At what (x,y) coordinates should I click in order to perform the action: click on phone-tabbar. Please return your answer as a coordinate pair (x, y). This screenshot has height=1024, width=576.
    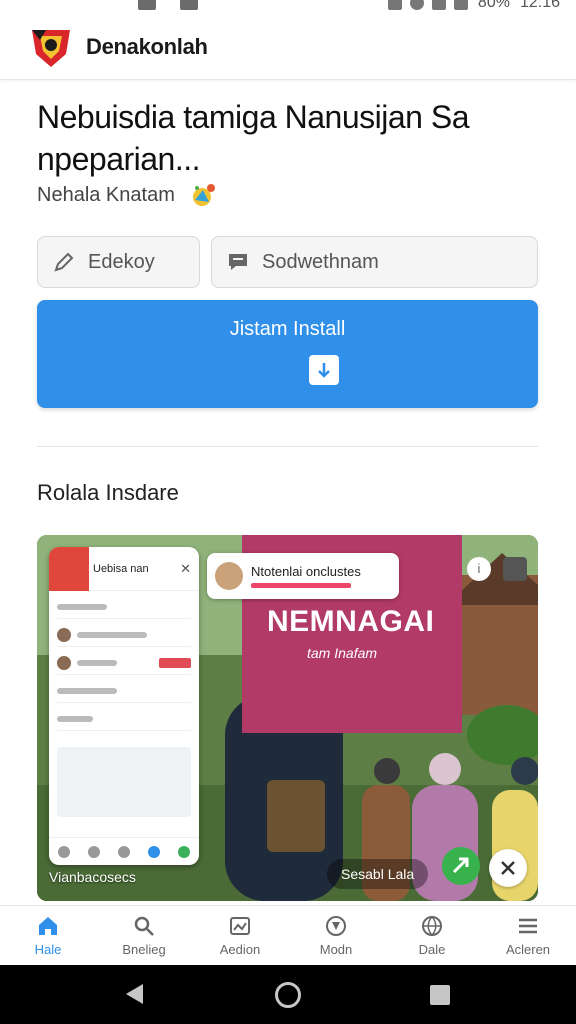
    Looking at the image, I should click on (124, 851).